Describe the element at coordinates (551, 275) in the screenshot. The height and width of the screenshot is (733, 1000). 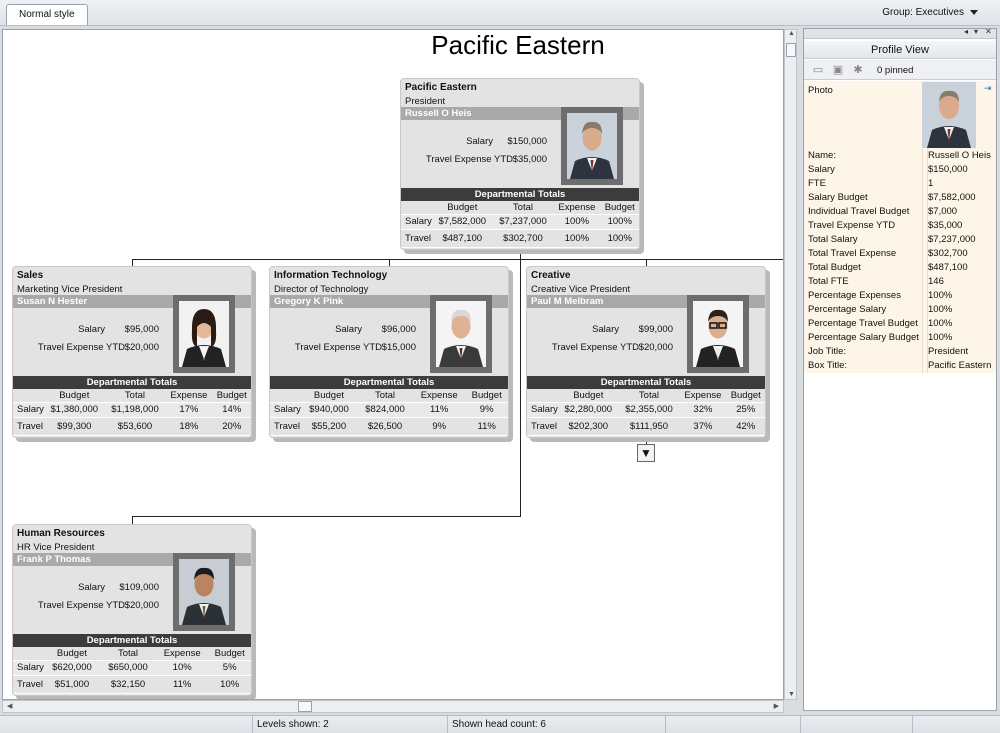
I see `card-department: Creative` at that location.